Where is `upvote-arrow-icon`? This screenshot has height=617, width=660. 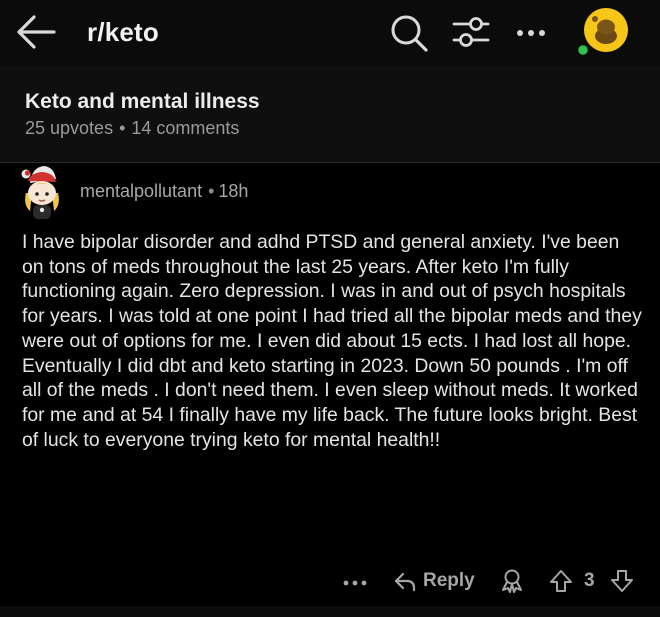
upvote-arrow-icon is located at coordinates (561, 581).